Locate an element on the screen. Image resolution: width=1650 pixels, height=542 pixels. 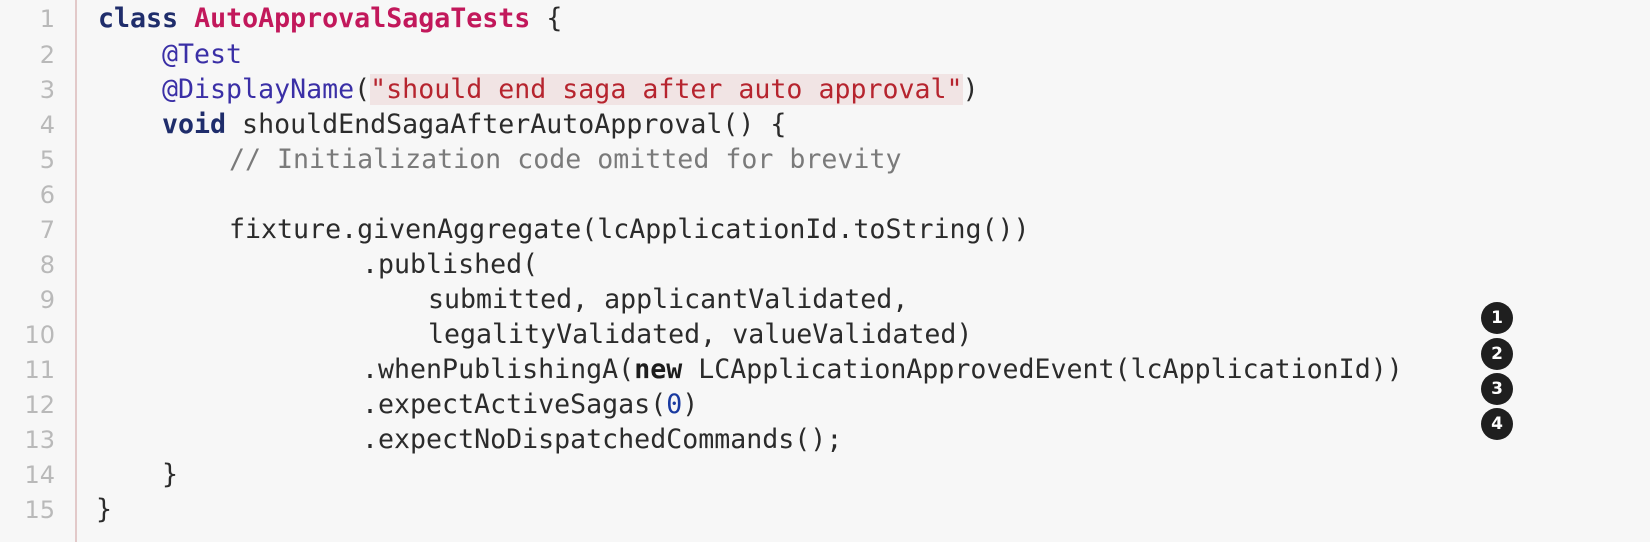
line-number: 11 is located at coordinates (39, 370).